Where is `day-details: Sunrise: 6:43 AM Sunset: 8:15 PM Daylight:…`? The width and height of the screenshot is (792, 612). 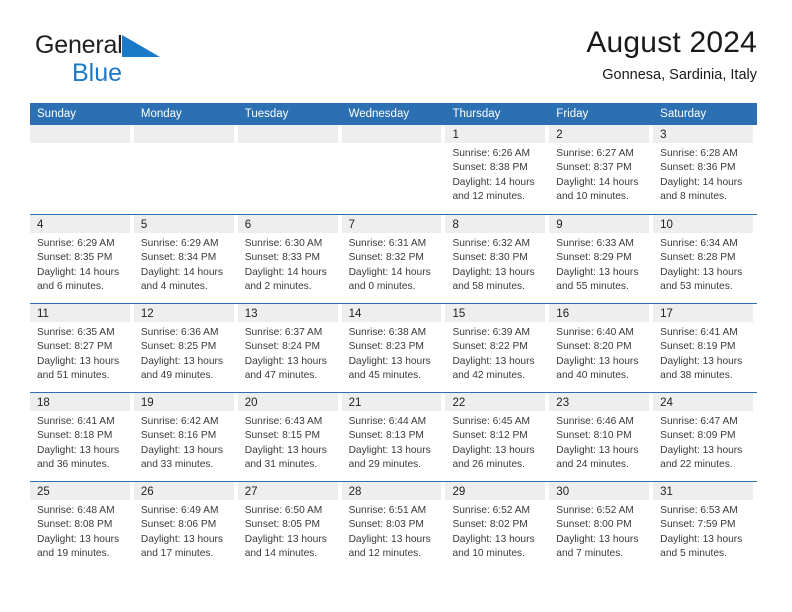 day-details: Sunrise: 6:43 AM Sunset: 8:15 PM Daylight:… is located at coordinates (288, 442).